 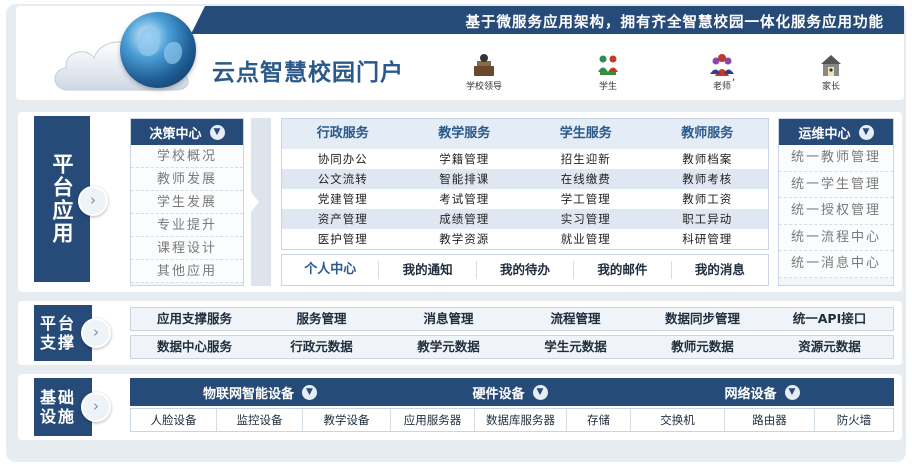 I want to click on infra-item: 存储, so click(x=599, y=420).